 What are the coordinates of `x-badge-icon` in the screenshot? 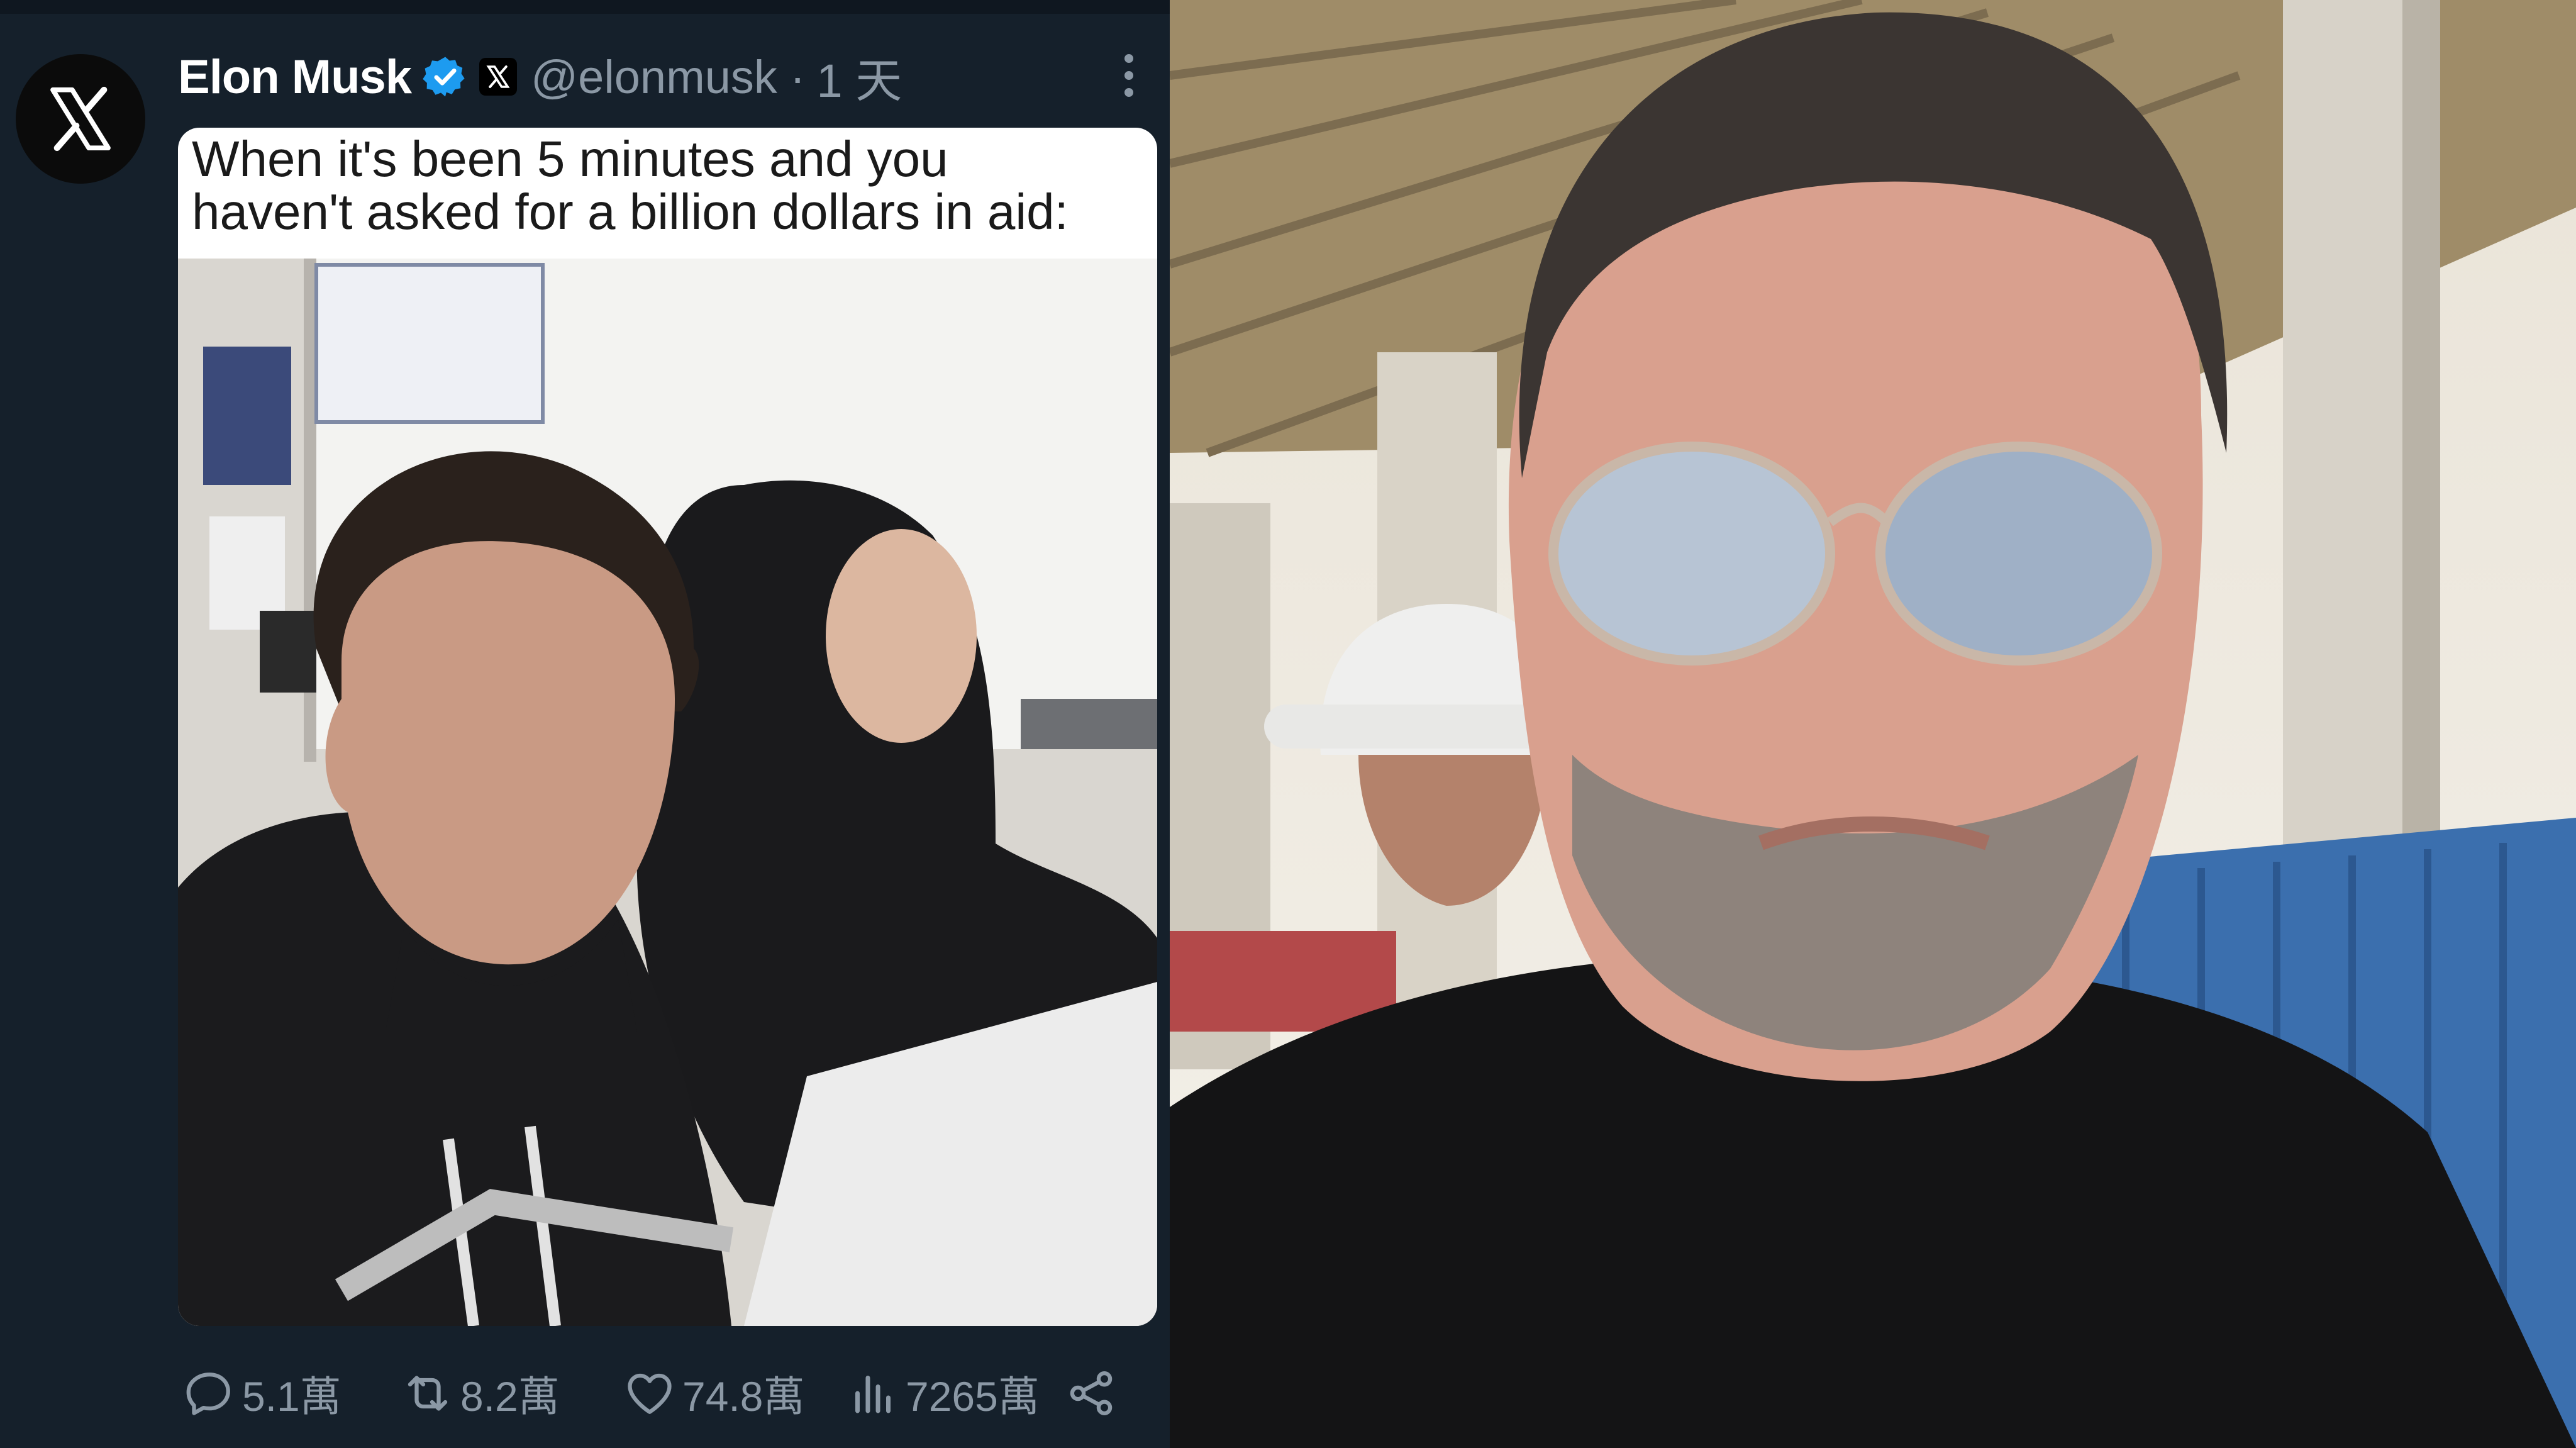 It's located at (498, 77).